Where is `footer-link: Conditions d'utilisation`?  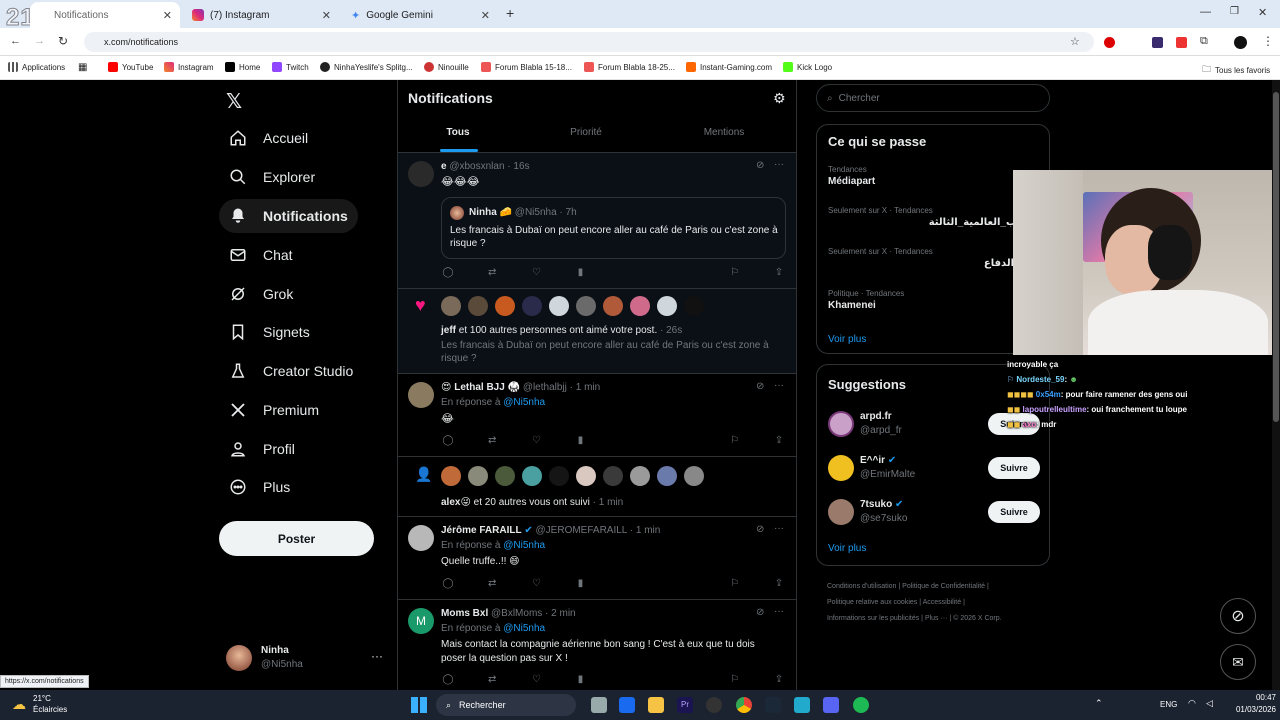
footer-link: Conditions d'utilisation is located at coordinates (861, 586).